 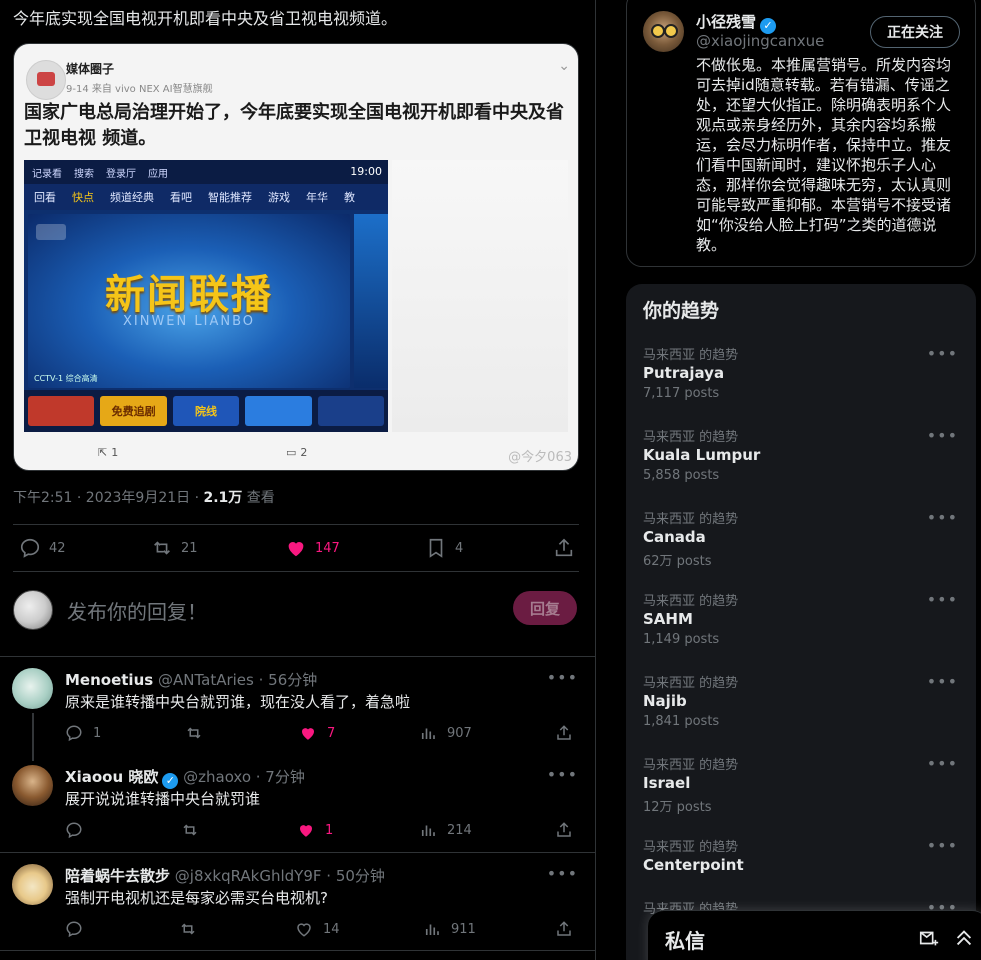 What do you see at coordinates (444, 548) in the screenshot?
I see `bookmark-button: 4` at bounding box center [444, 548].